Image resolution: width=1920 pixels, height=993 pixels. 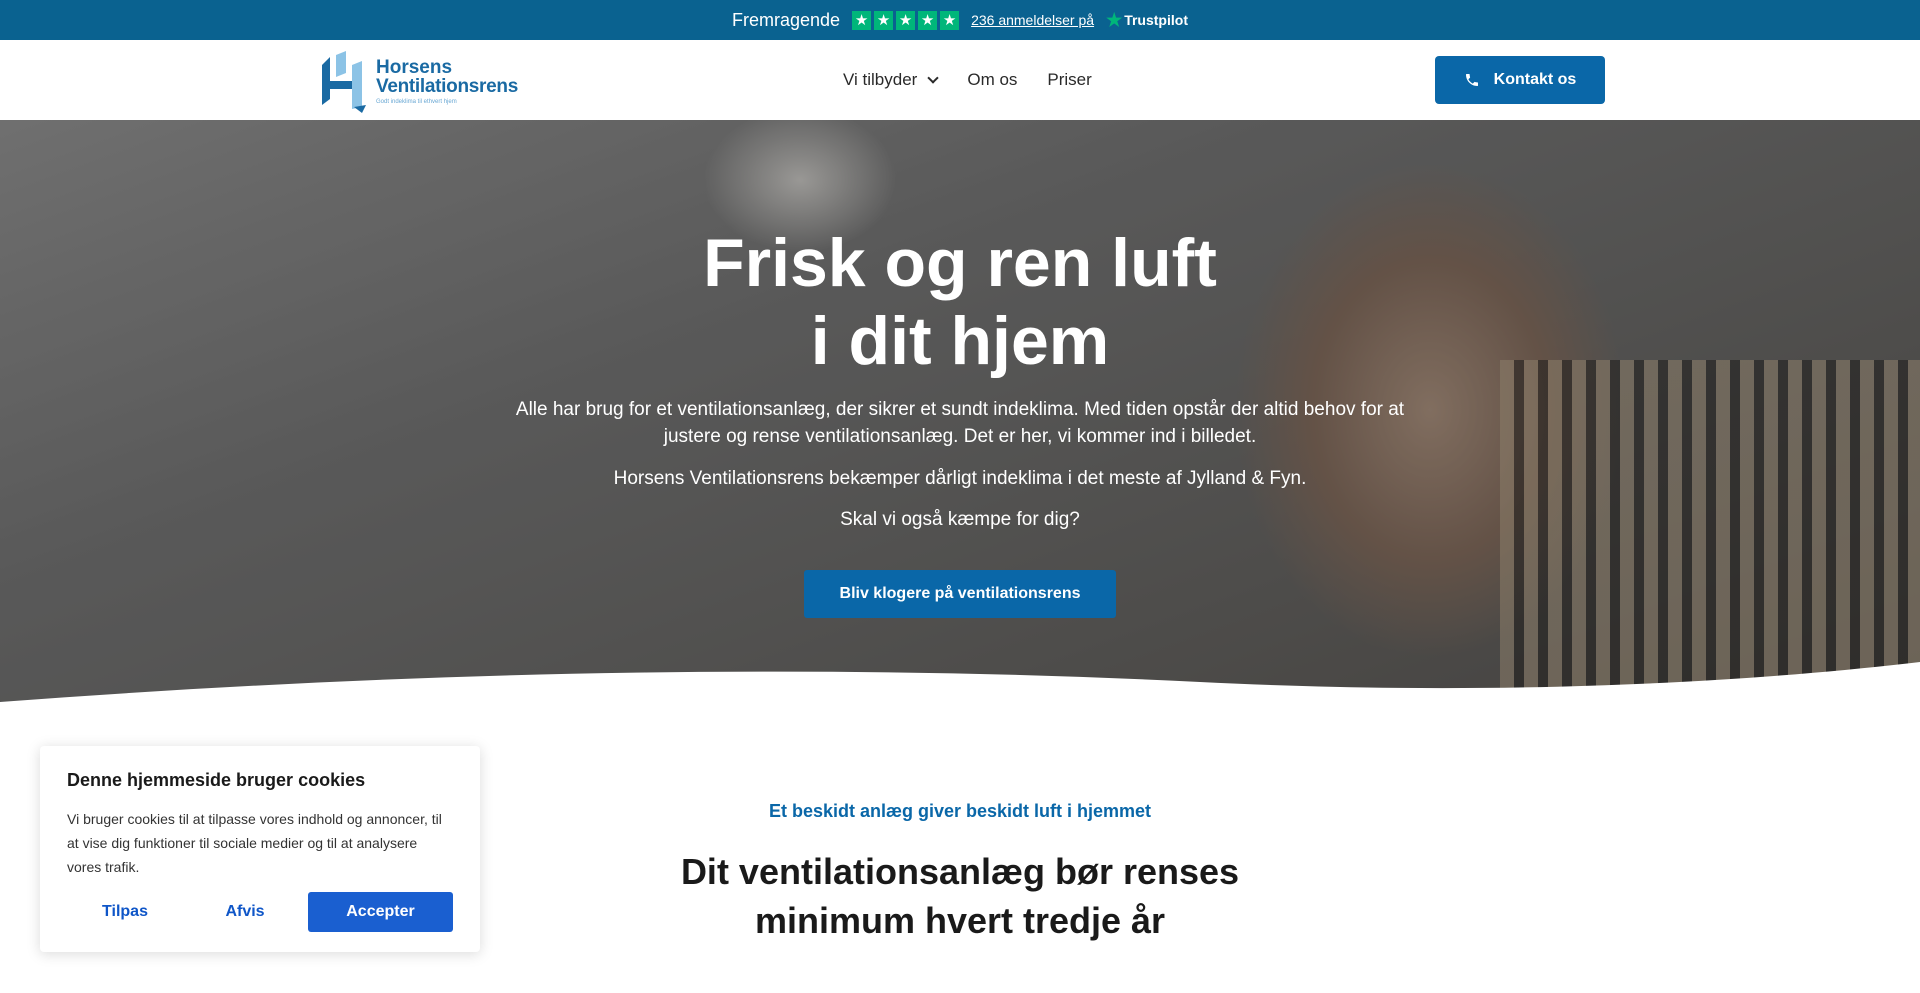 What do you see at coordinates (960, 871) in the screenshot?
I see `section-title-line1: Dit ventilationsanlæg bør renses` at bounding box center [960, 871].